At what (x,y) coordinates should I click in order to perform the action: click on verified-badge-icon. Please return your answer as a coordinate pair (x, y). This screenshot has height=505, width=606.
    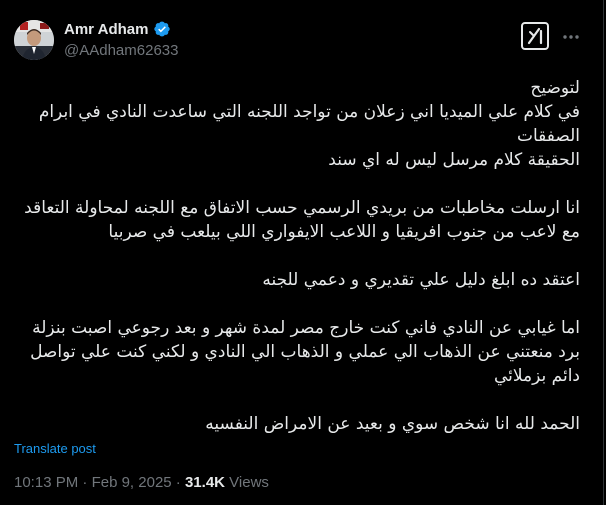
    Looking at the image, I should click on (162, 29).